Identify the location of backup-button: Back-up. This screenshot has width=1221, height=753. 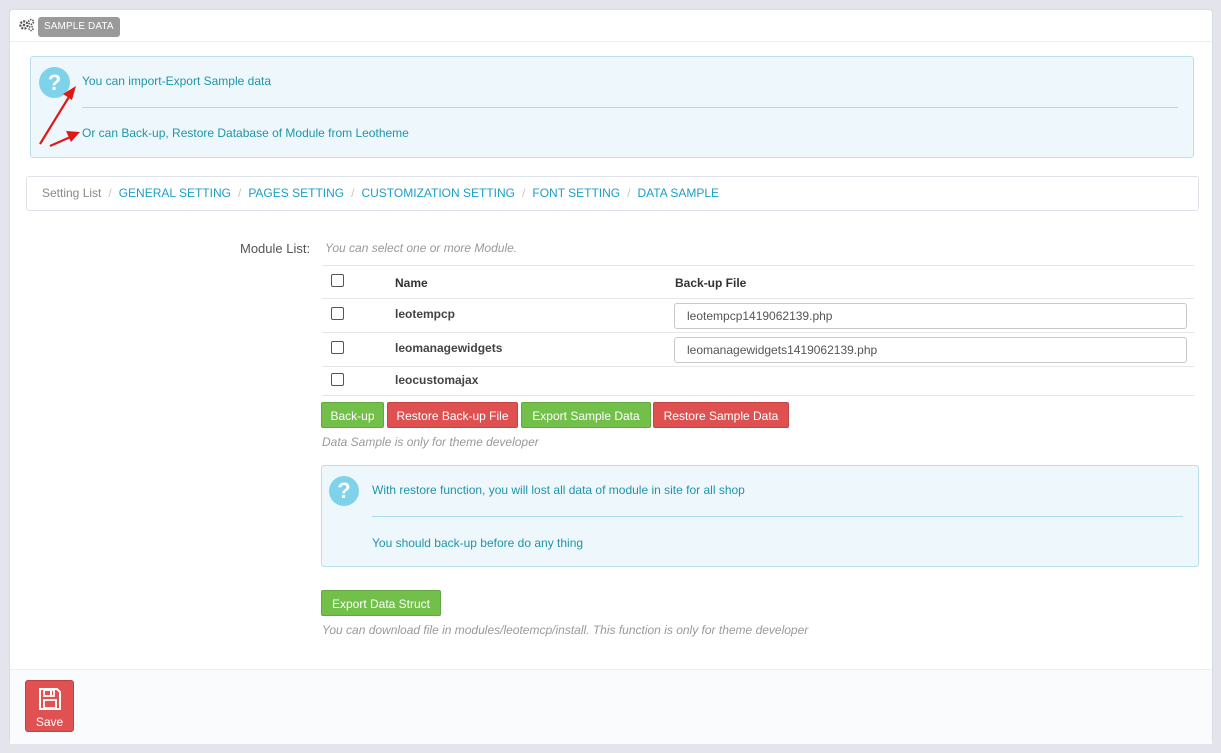
(352, 415).